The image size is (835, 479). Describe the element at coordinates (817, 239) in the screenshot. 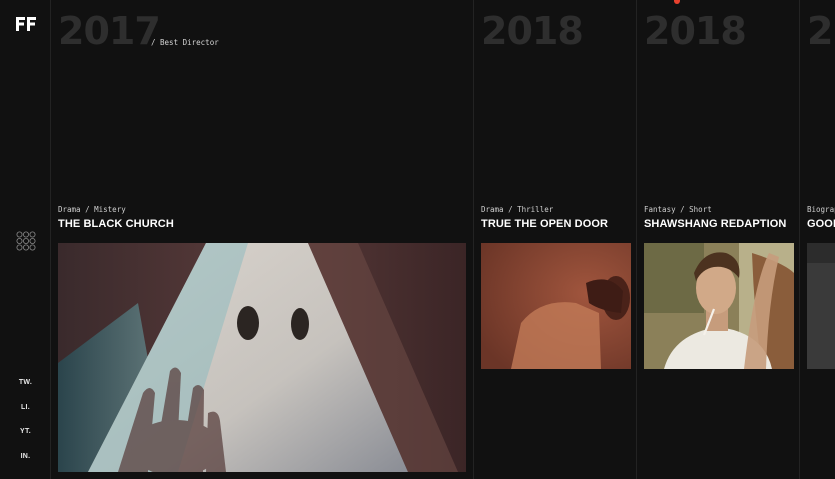

I see `film-card-partial: 2 Biograp GOOD` at that location.